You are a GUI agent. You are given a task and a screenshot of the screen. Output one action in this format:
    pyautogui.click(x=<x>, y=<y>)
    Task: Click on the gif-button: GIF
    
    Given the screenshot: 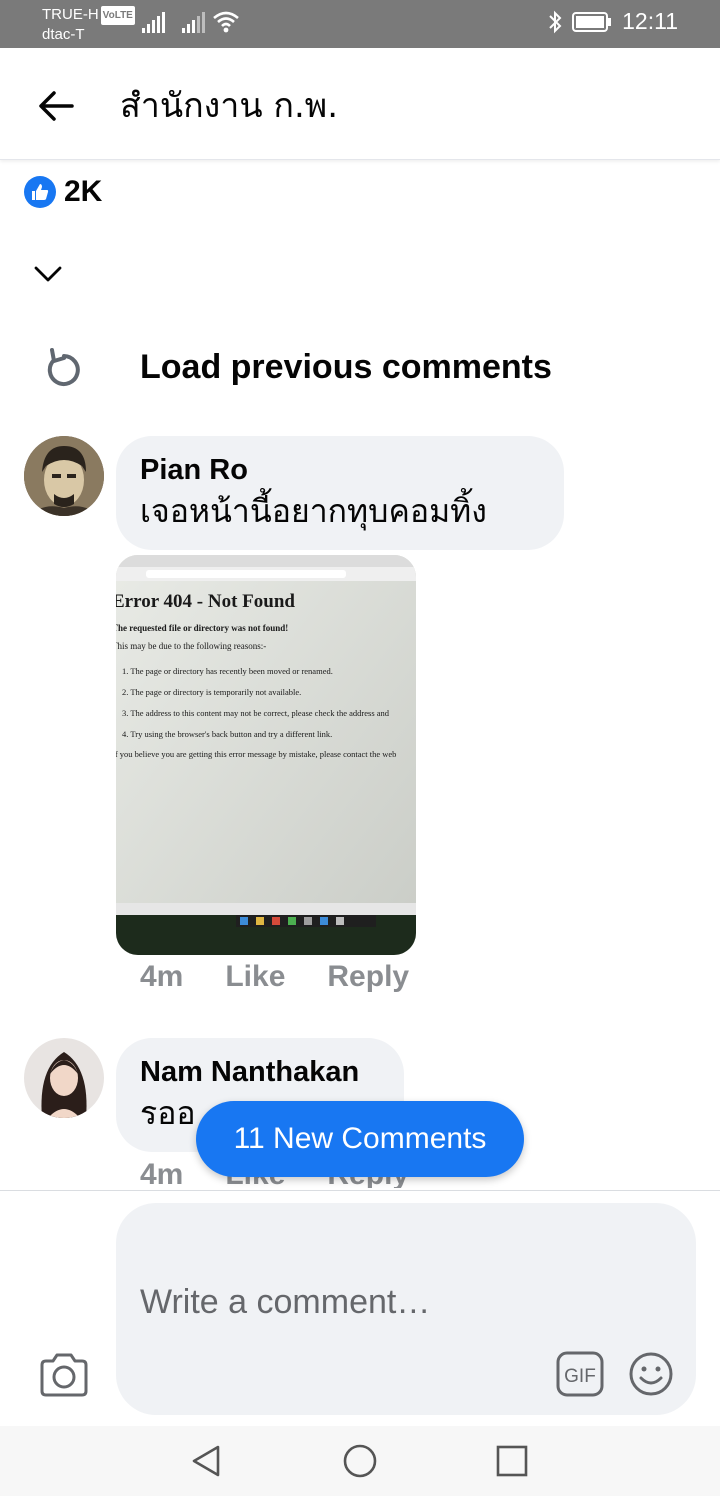 What is the action you would take?
    pyautogui.click(x=580, y=1374)
    